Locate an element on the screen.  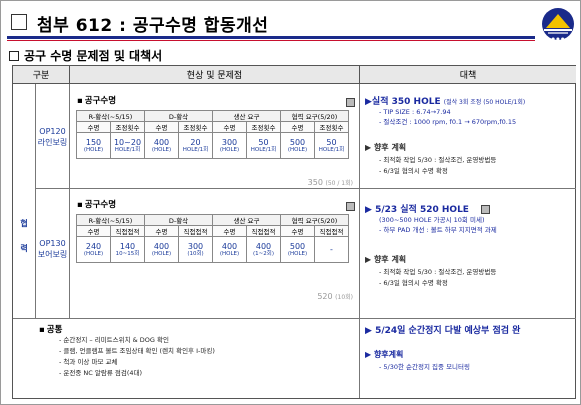
row2-measure-title: ▶ 5/23 실적 520 HOLE is located at coordinates (417, 210).